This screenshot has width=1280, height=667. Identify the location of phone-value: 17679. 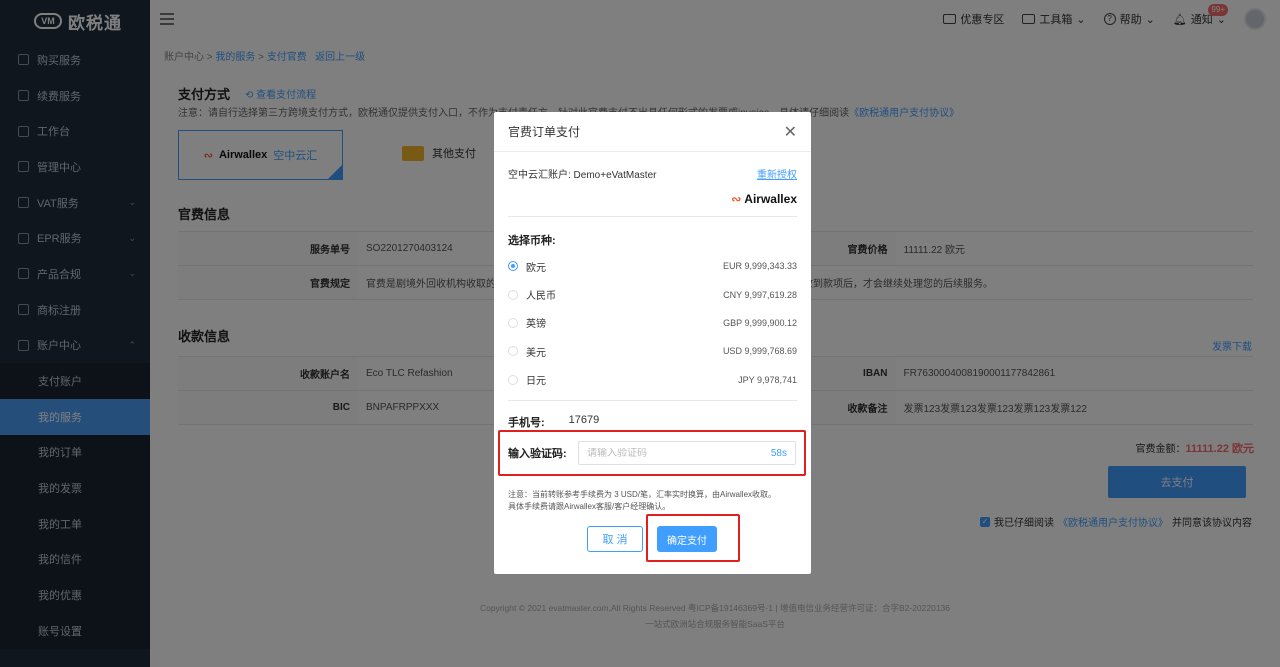
(584, 420).